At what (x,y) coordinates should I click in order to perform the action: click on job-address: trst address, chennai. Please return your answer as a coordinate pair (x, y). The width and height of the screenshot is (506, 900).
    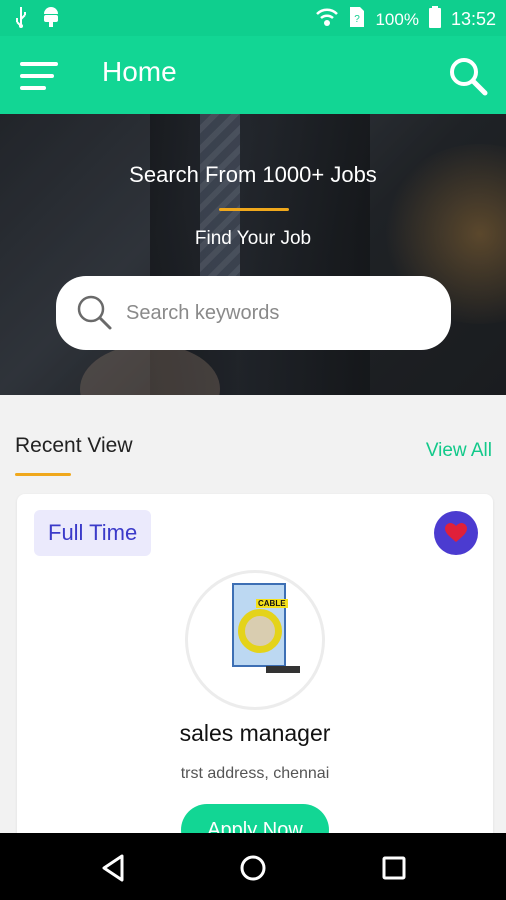
    Looking at the image, I should click on (255, 773).